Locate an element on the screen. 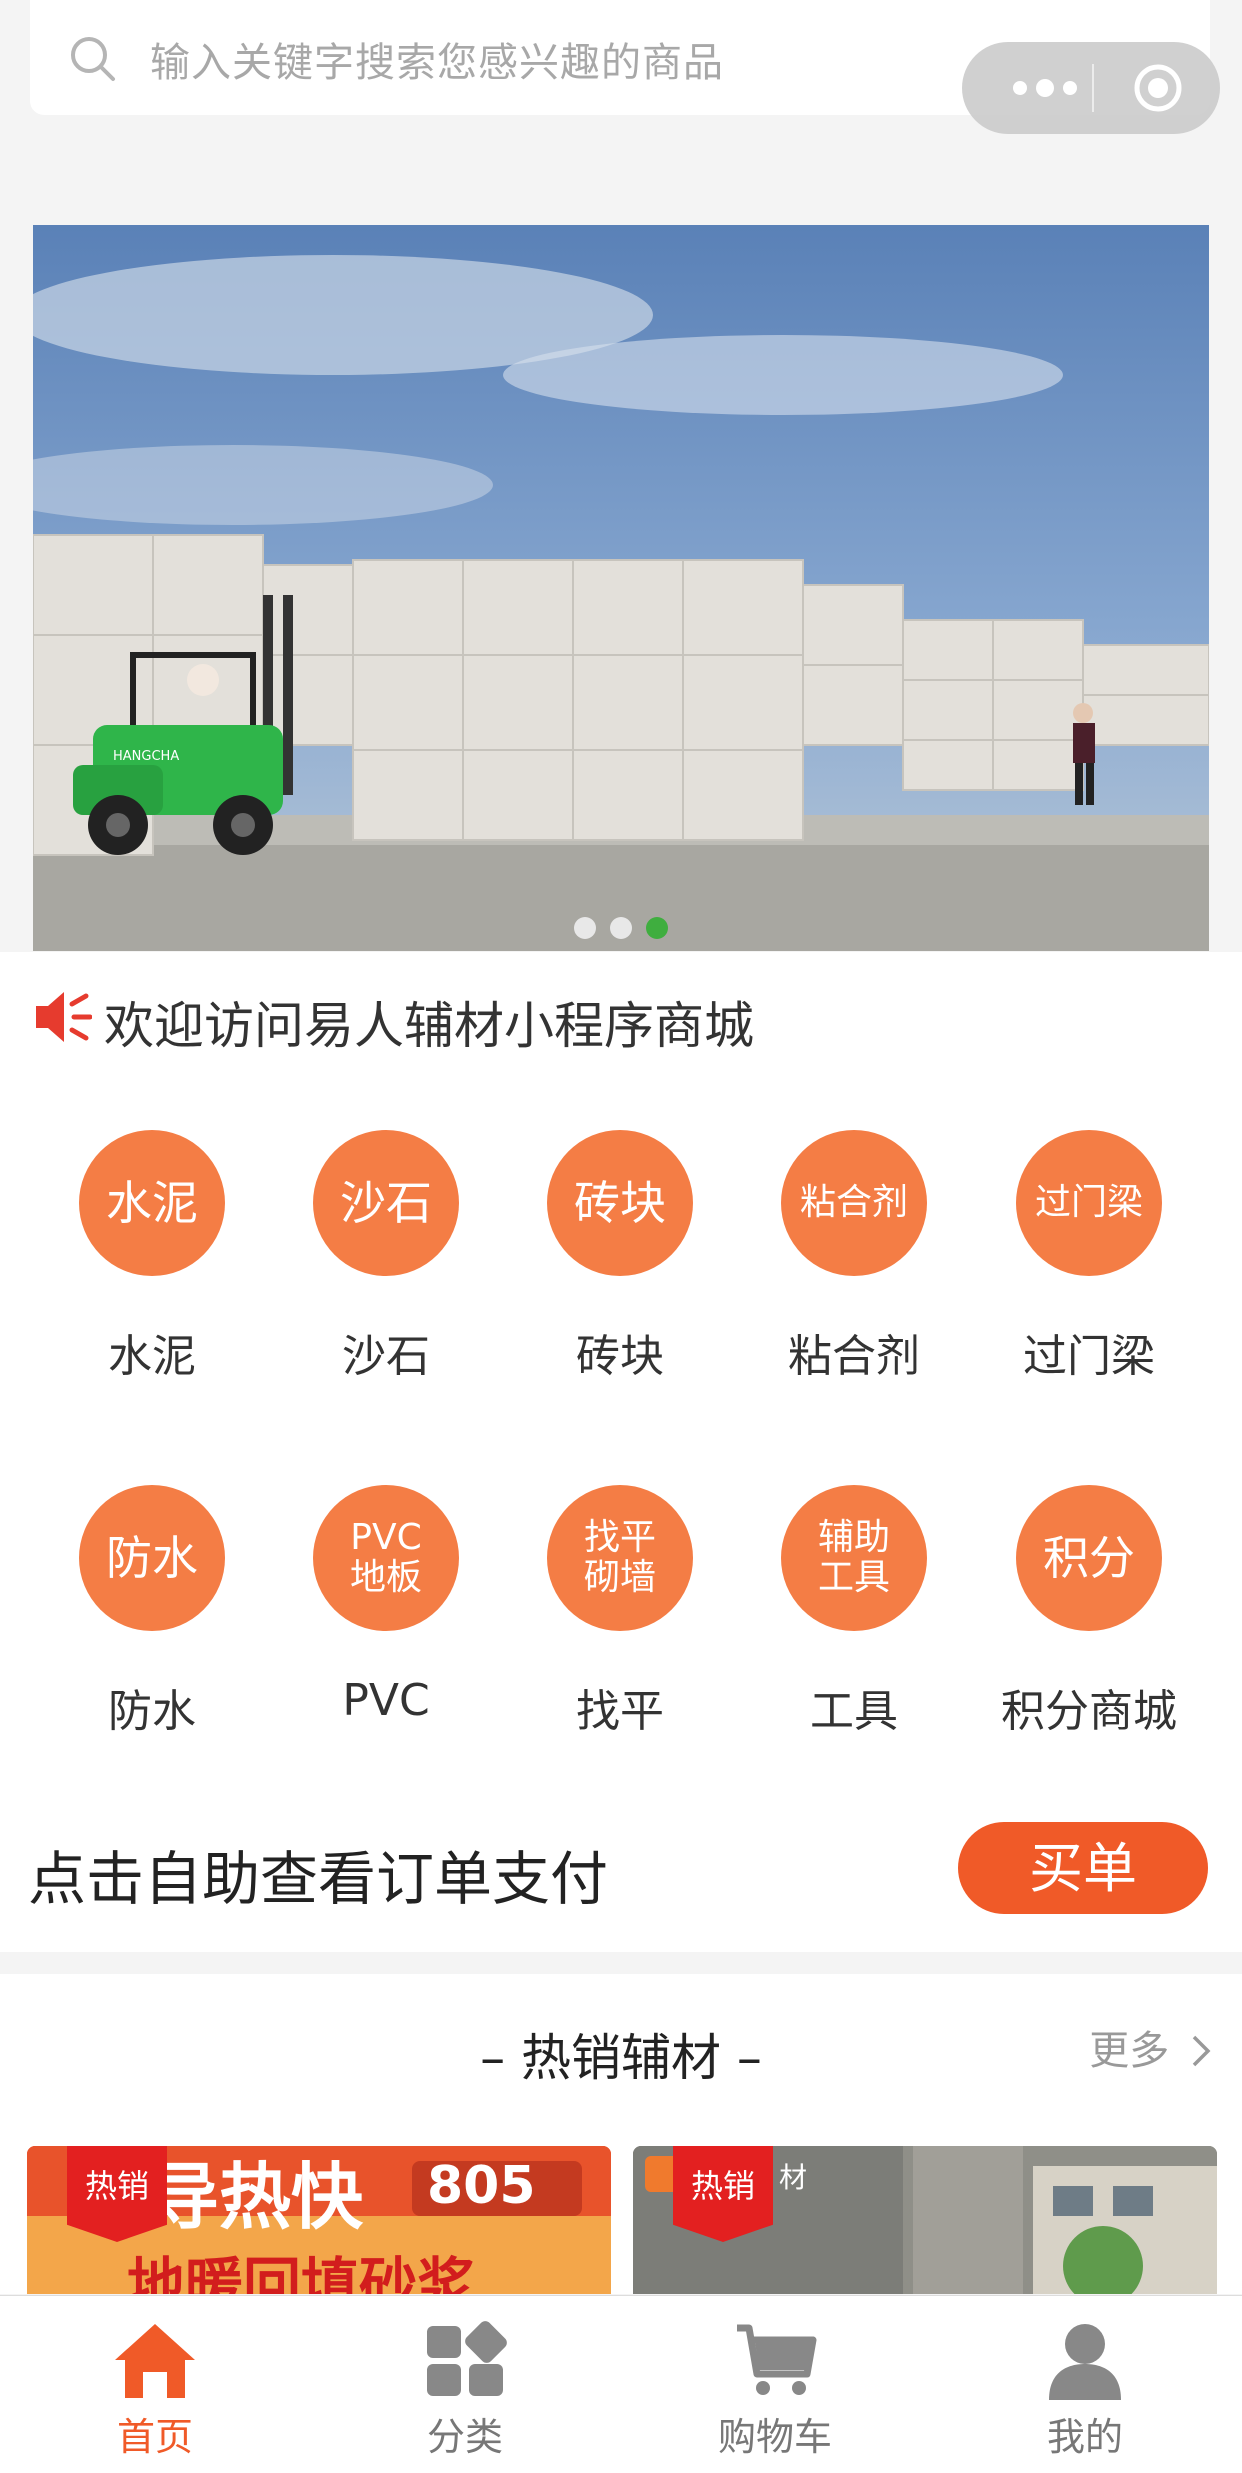 The image size is (1242, 2473). category-icon-text: 水泥 is located at coordinates (152, 1202).